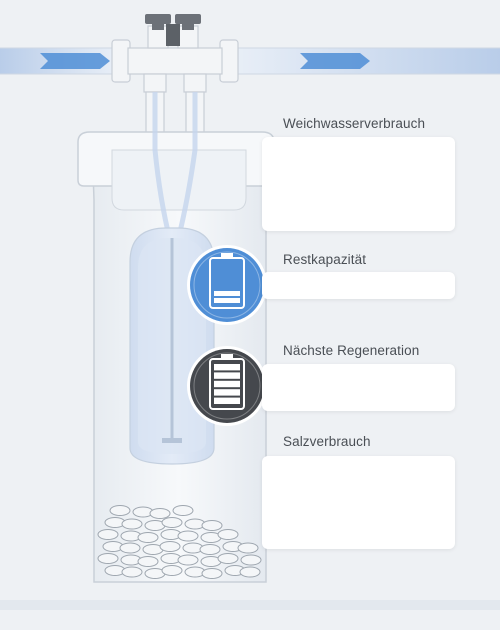  Describe the element at coordinates (354, 123) in the screenshot. I see `soft-water-label: Weichwasserverbrauch` at that location.